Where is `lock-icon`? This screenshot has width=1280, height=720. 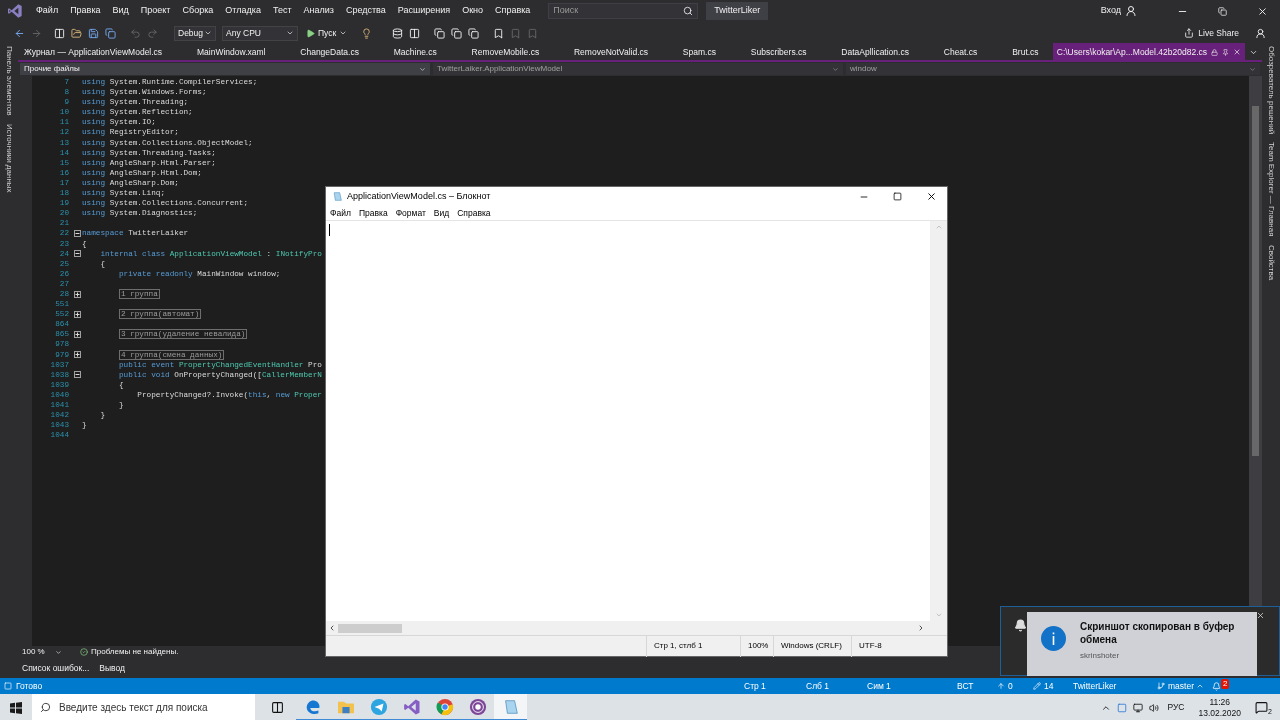 lock-icon is located at coordinates (1214, 52).